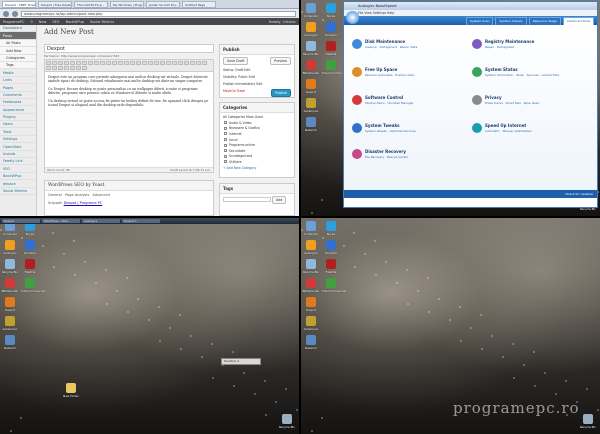 Image resolution: width=600 pixels, height=434 pixels. What do you see at coordinates (578, 21) in the screenshot?
I see `boostspeed-tab: Advanced Tools` at bounding box center [578, 21].